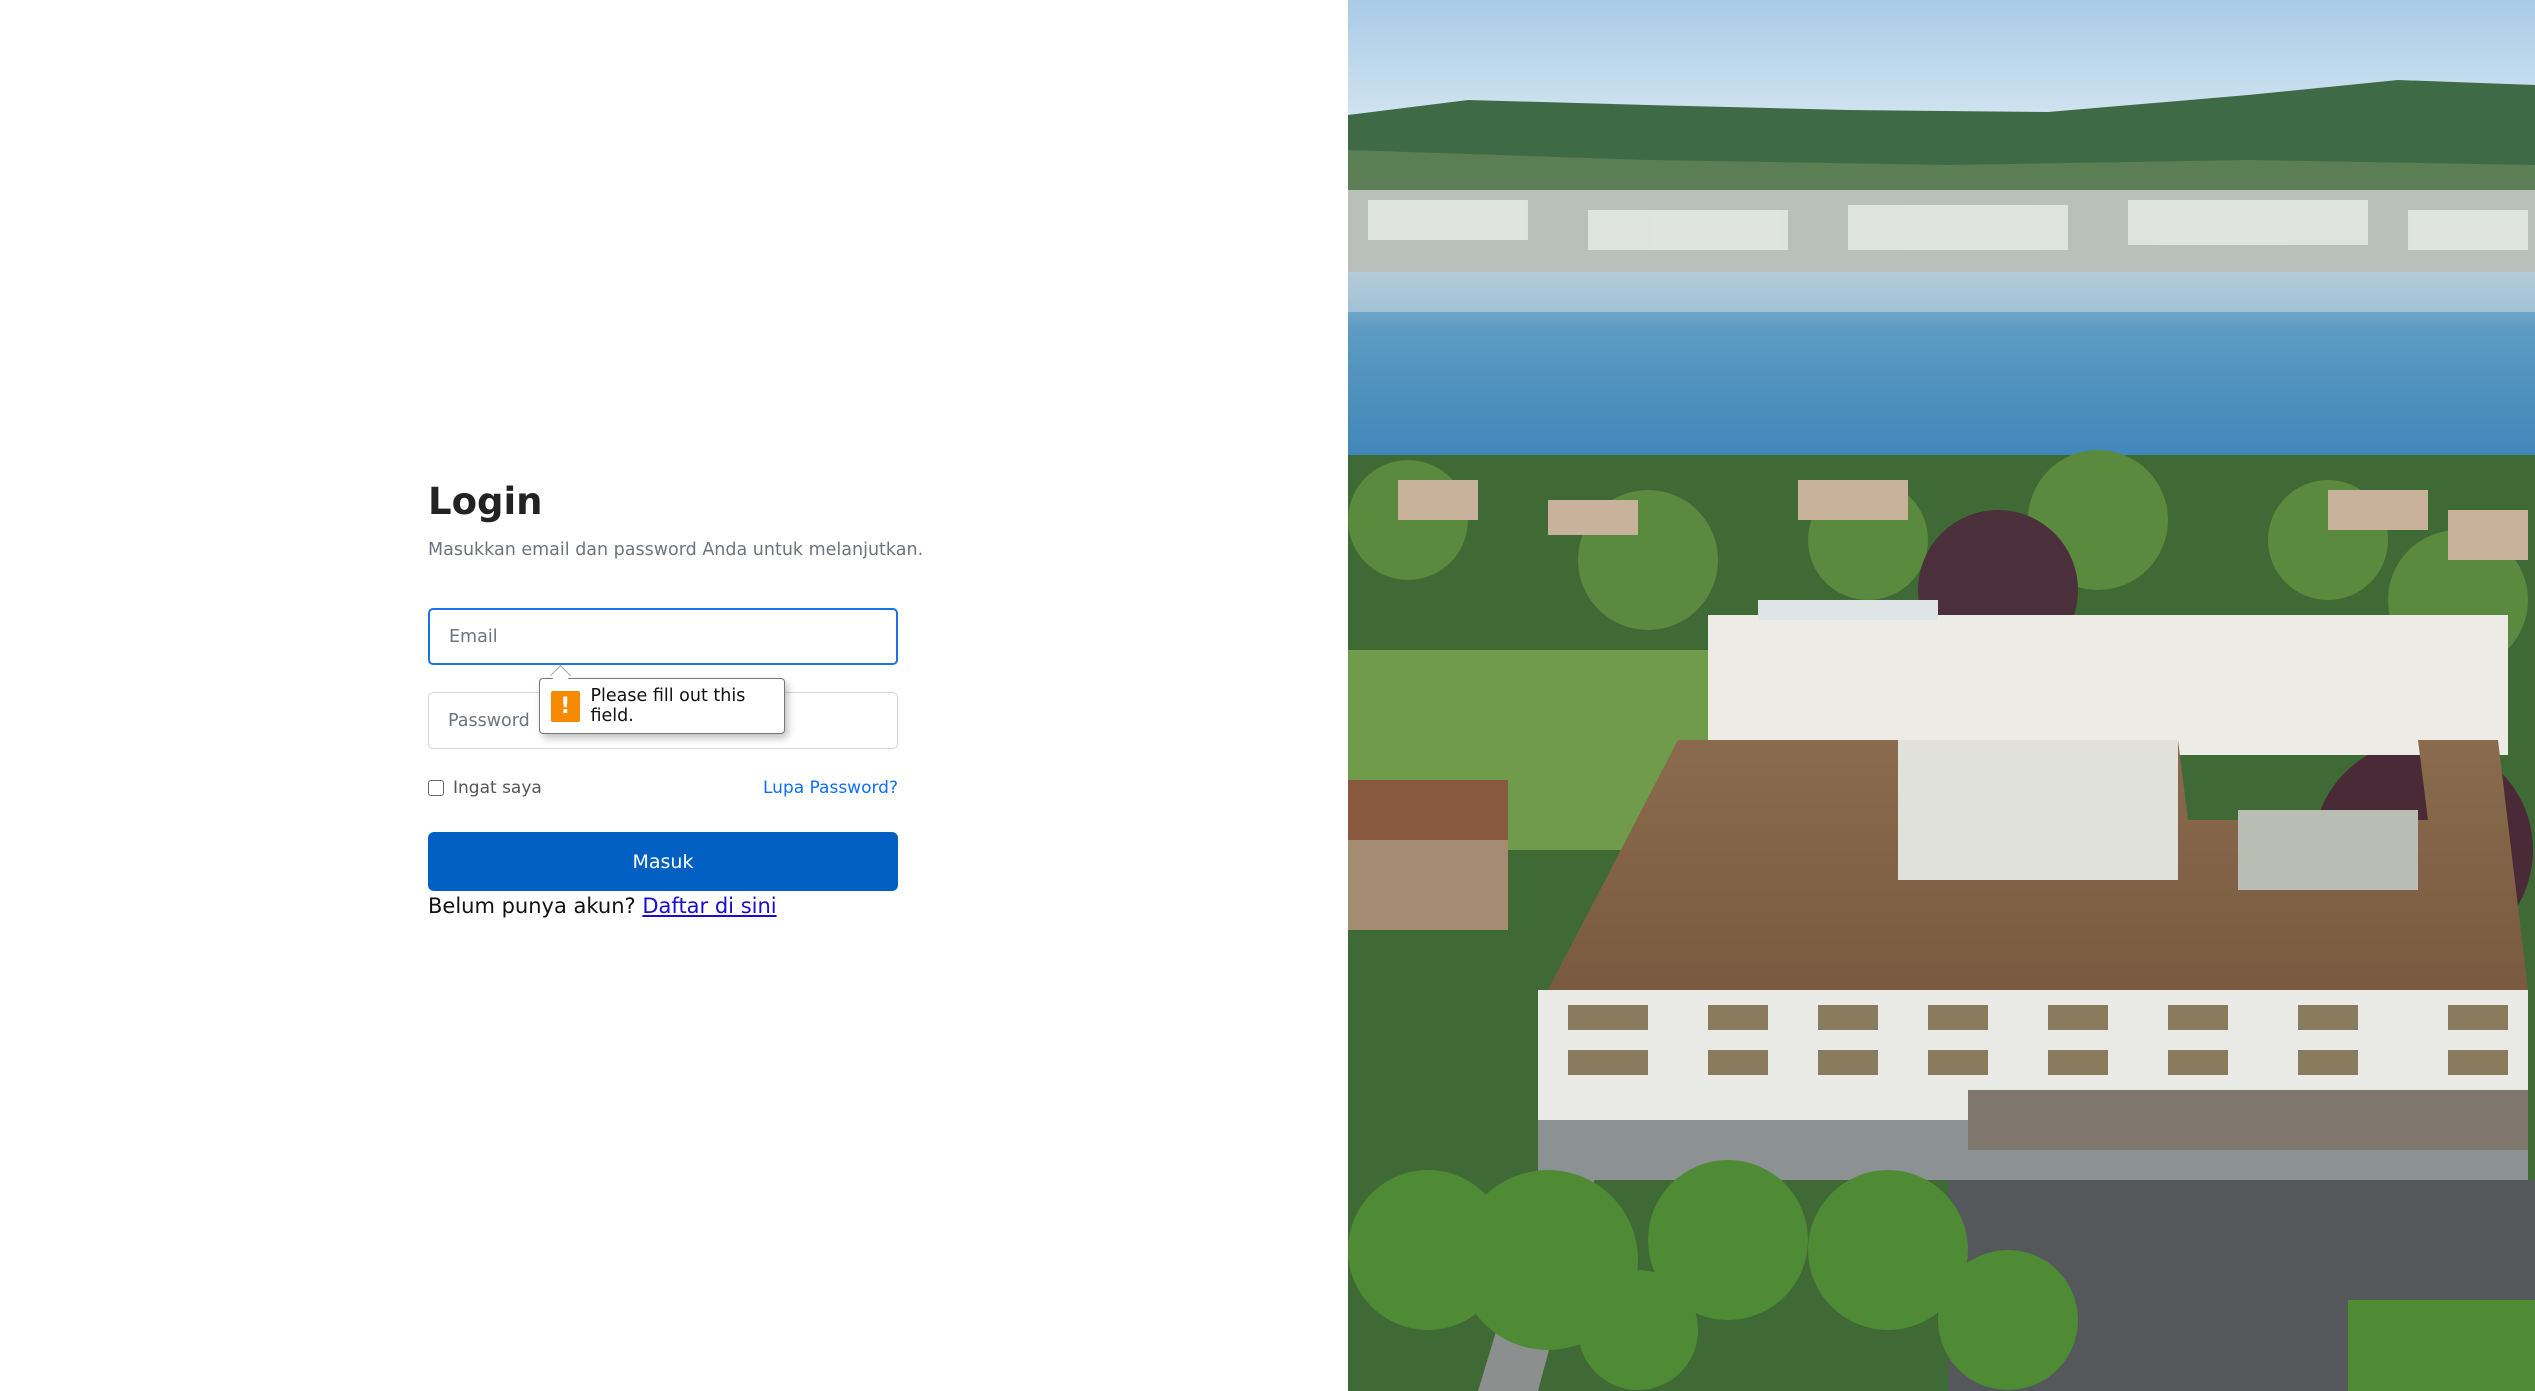 The width and height of the screenshot is (2535, 1391). Describe the element at coordinates (497, 788) in the screenshot. I see `remember-label: Ingat saya` at that location.